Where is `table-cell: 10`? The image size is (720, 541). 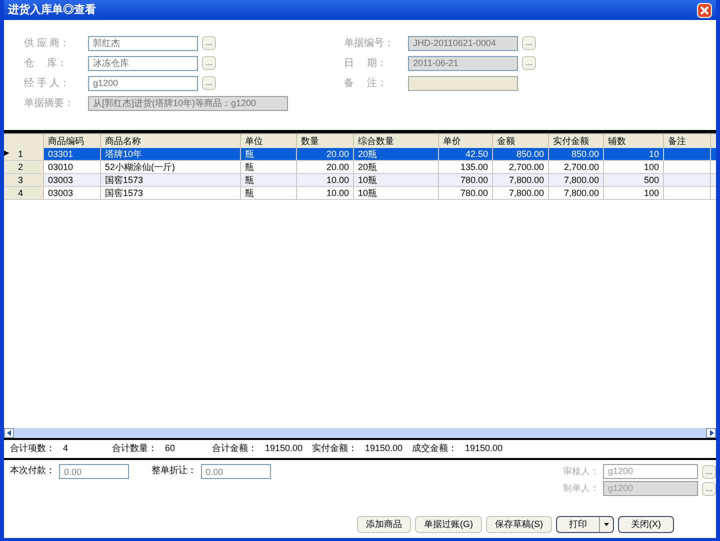
table-cell: 10 is located at coordinates (653, 154).